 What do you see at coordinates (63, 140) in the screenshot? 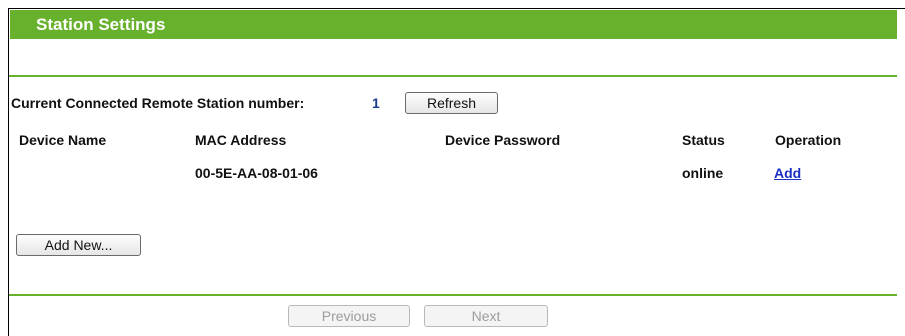
I see `header-device-name: Device Name` at bounding box center [63, 140].